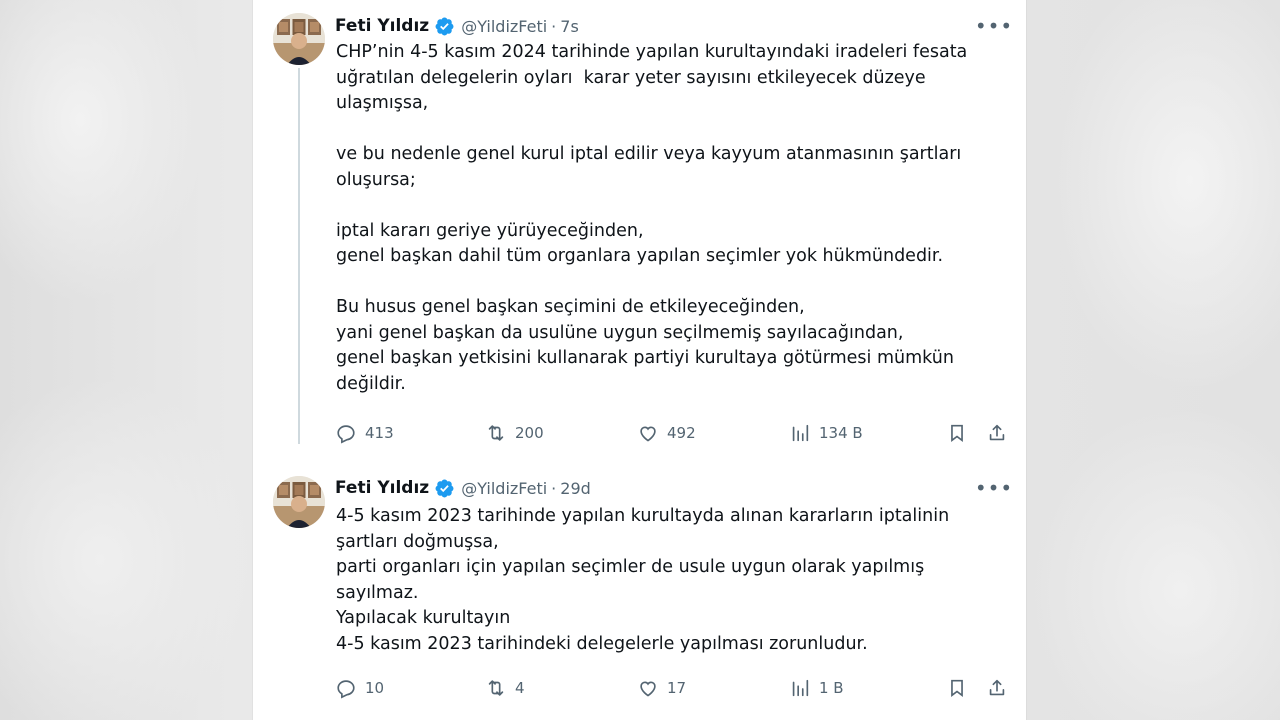  Describe the element at coordinates (561, 688) in the screenshot. I see `retweet-button: 4` at that location.